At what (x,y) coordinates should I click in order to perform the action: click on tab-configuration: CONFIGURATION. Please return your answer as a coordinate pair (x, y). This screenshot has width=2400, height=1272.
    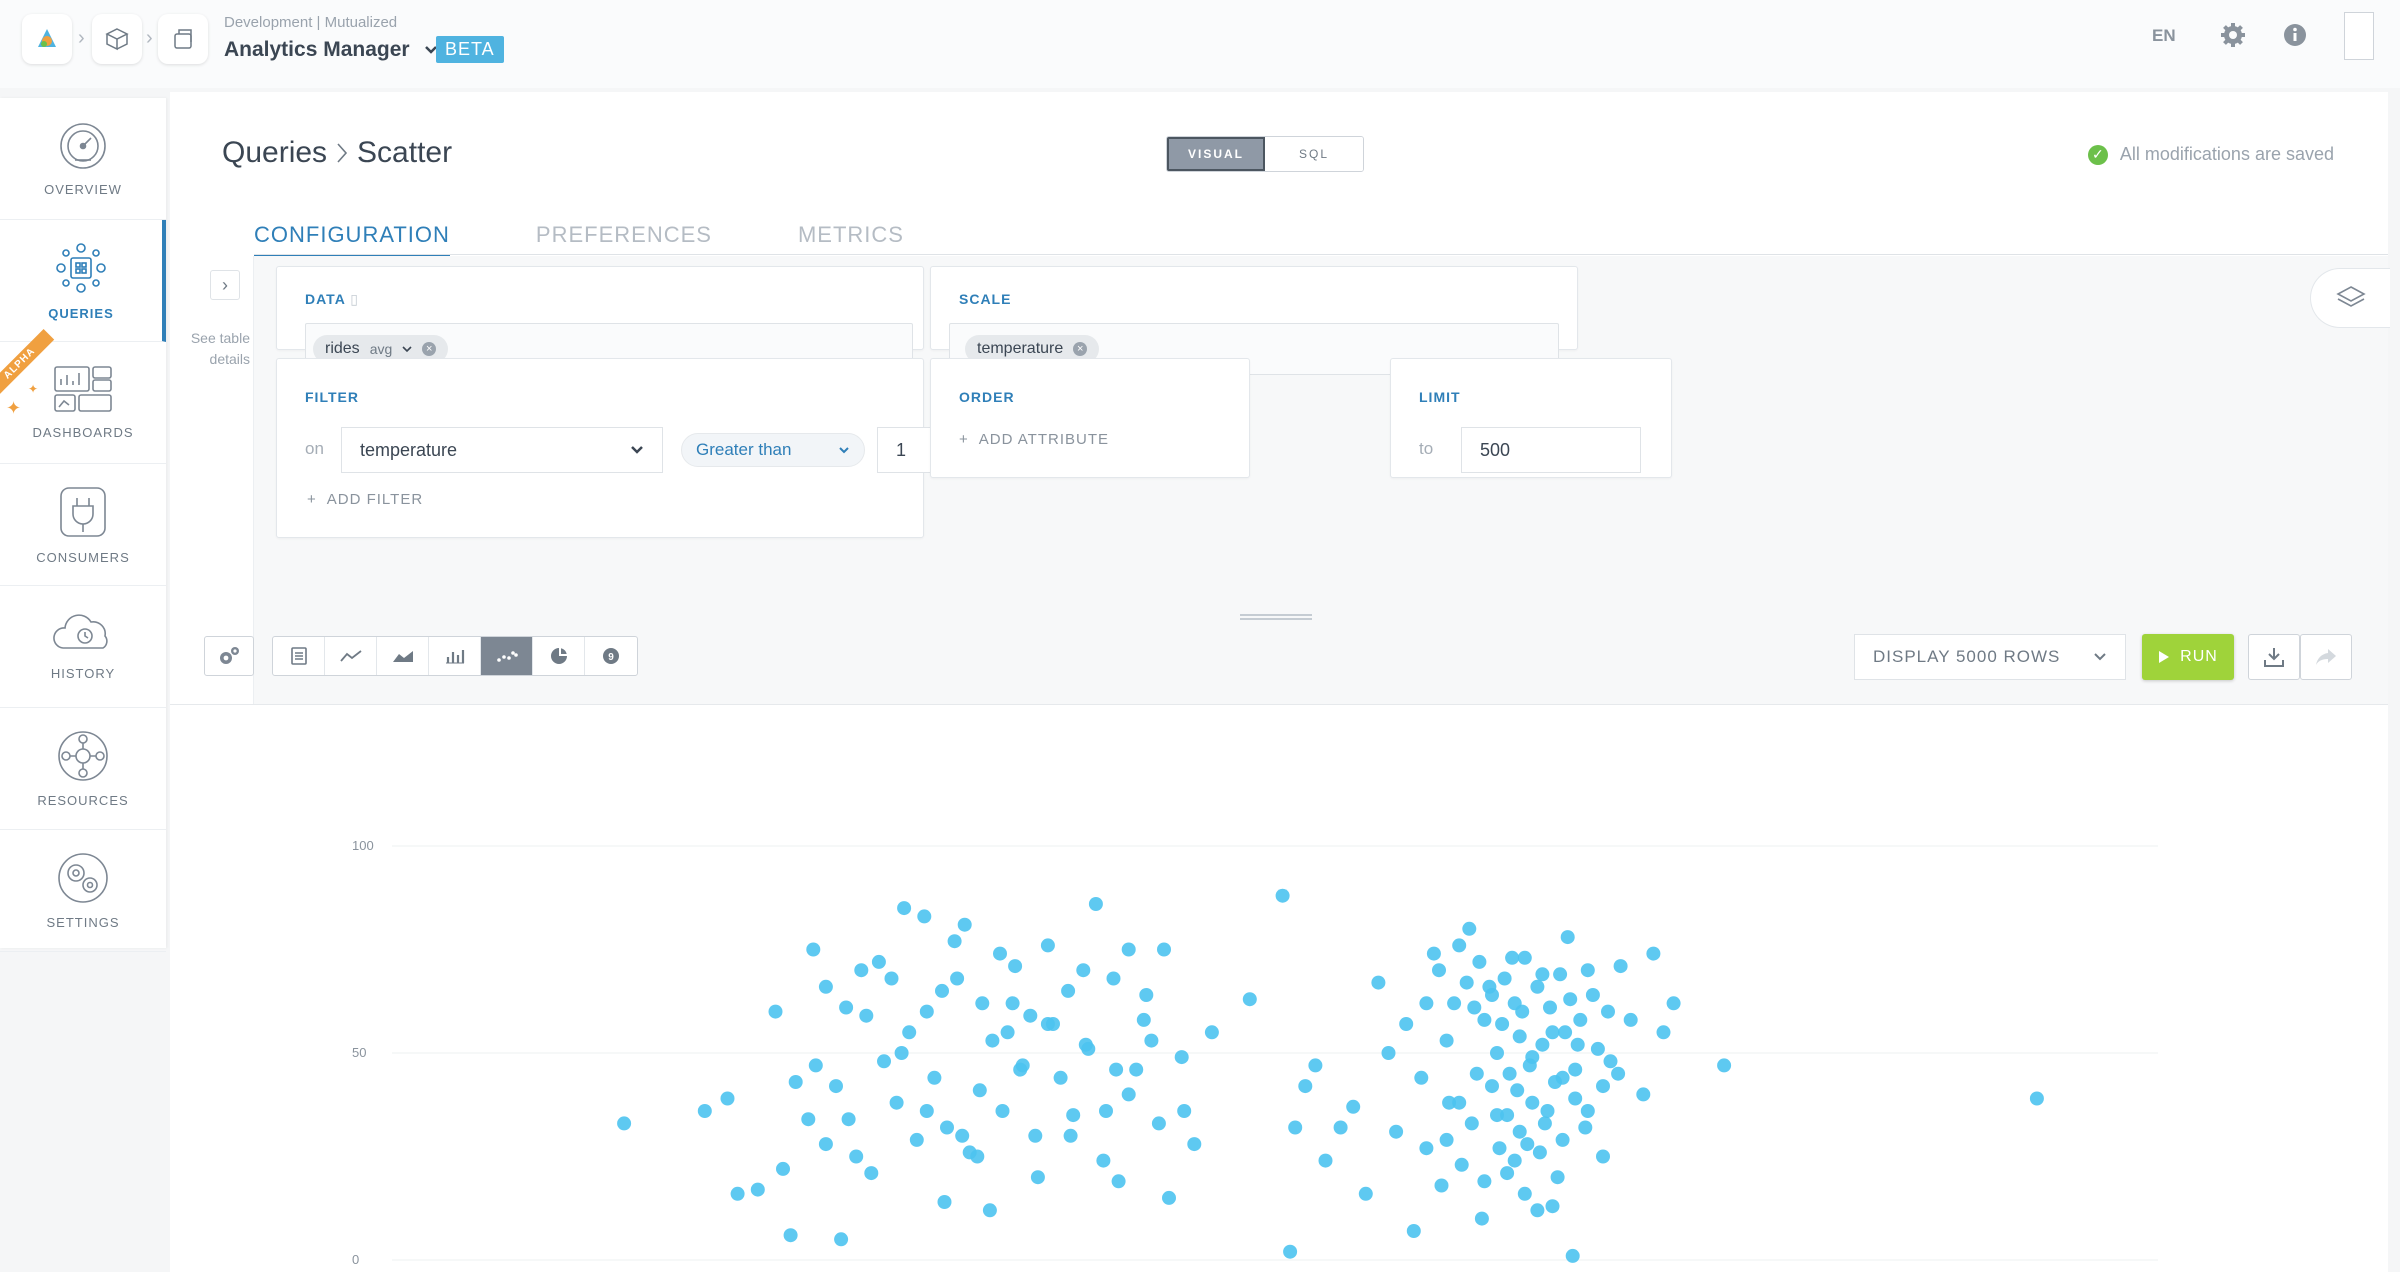
    Looking at the image, I should click on (352, 239).